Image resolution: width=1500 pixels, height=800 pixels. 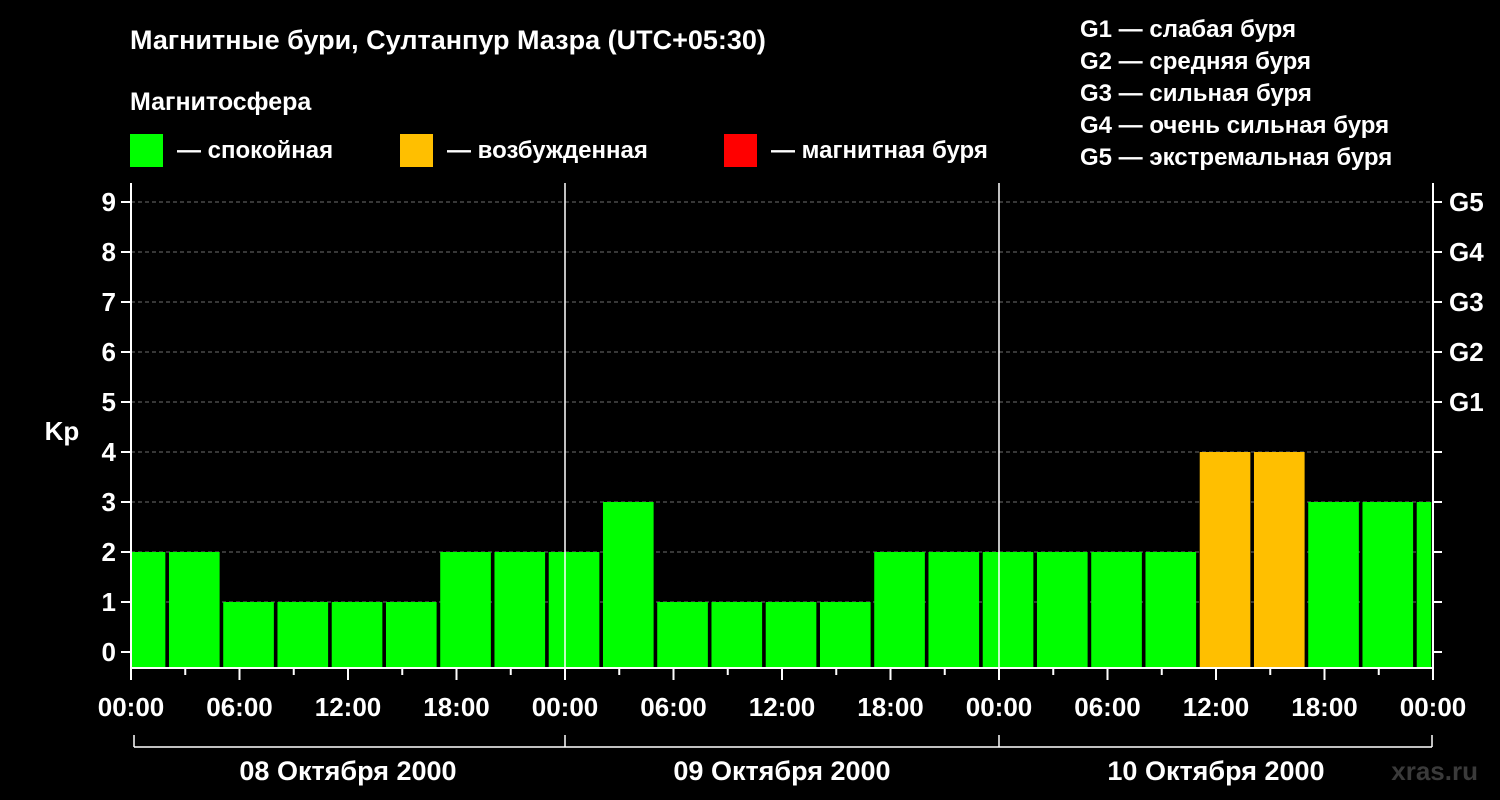 What do you see at coordinates (1433, 707) in the screenshot?
I see `x-tick-label-12: 00:00` at bounding box center [1433, 707].